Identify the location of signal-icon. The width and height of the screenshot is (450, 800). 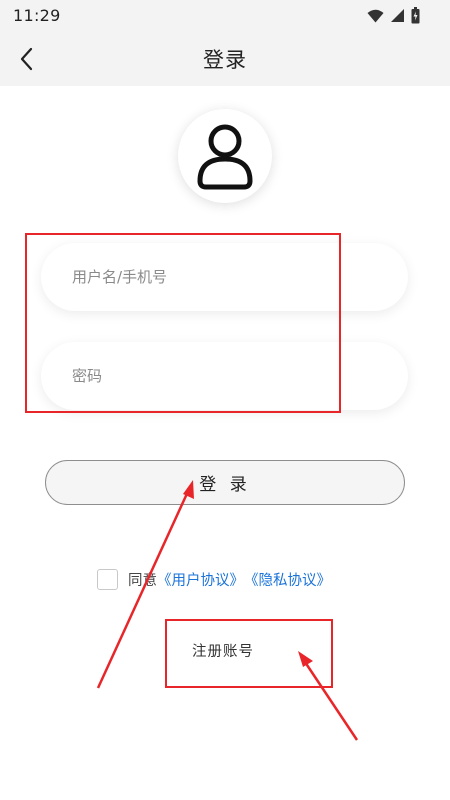
(397, 15).